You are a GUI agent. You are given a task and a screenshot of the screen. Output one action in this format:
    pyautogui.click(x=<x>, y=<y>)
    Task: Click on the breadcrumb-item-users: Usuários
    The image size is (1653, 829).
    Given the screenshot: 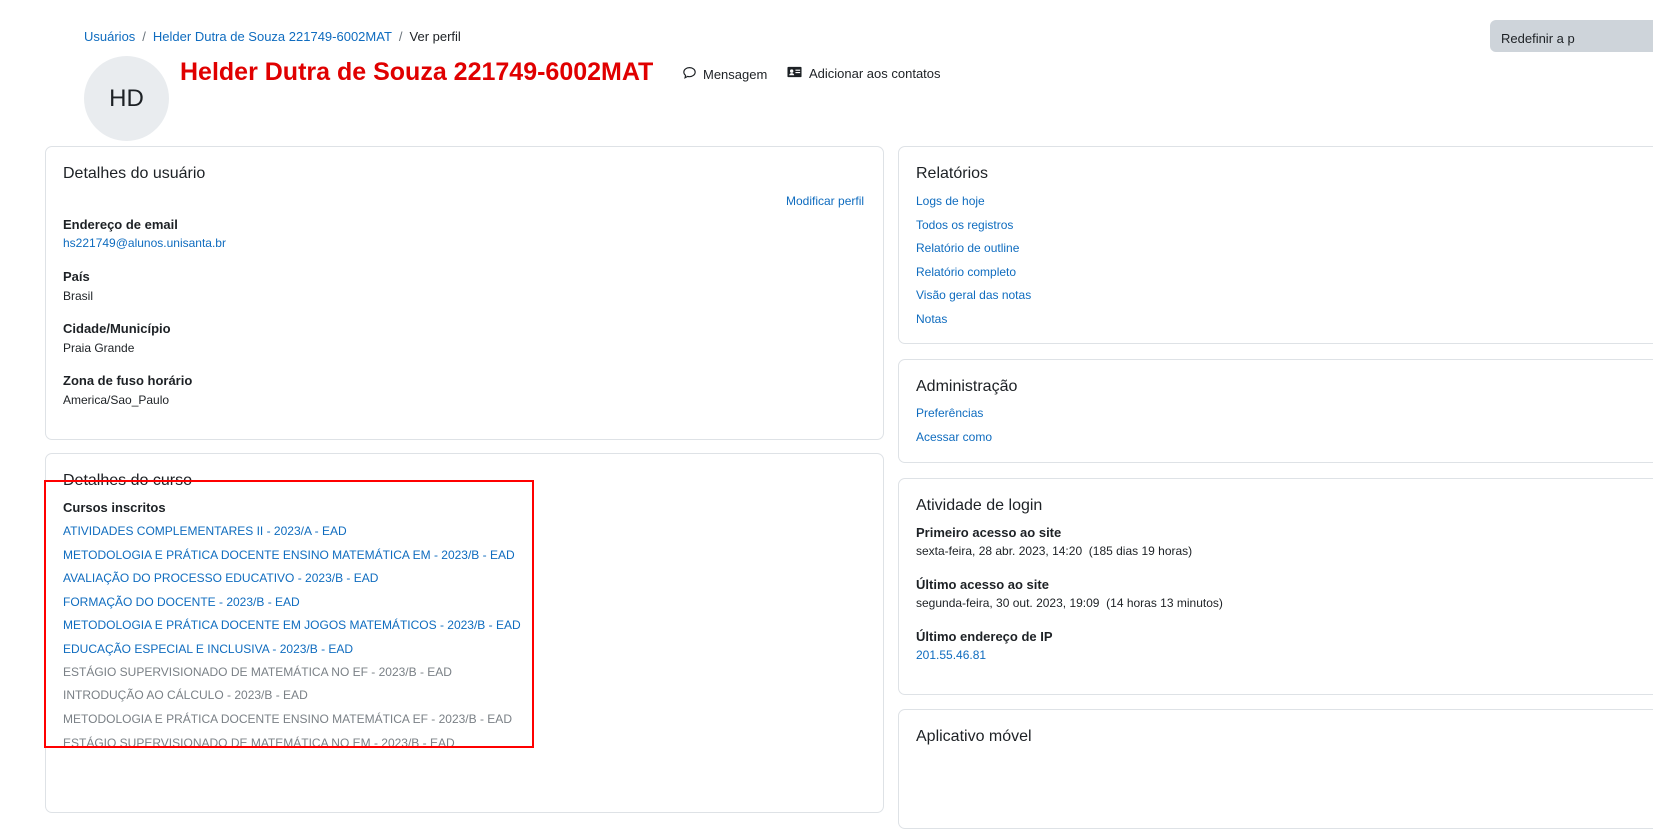 What is the action you would take?
    pyautogui.click(x=109, y=36)
    